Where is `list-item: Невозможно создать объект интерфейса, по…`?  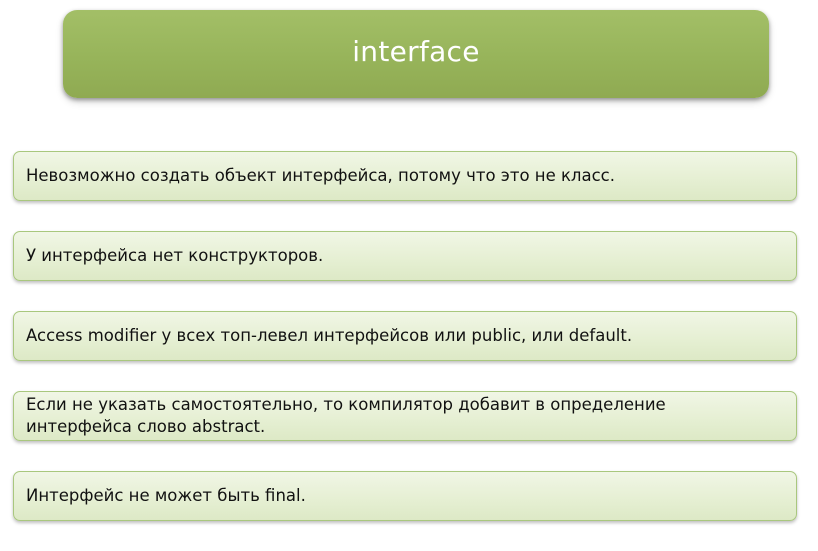
list-item: Невозможно создать объект интерфейса, по… is located at coordinates (405, 176).